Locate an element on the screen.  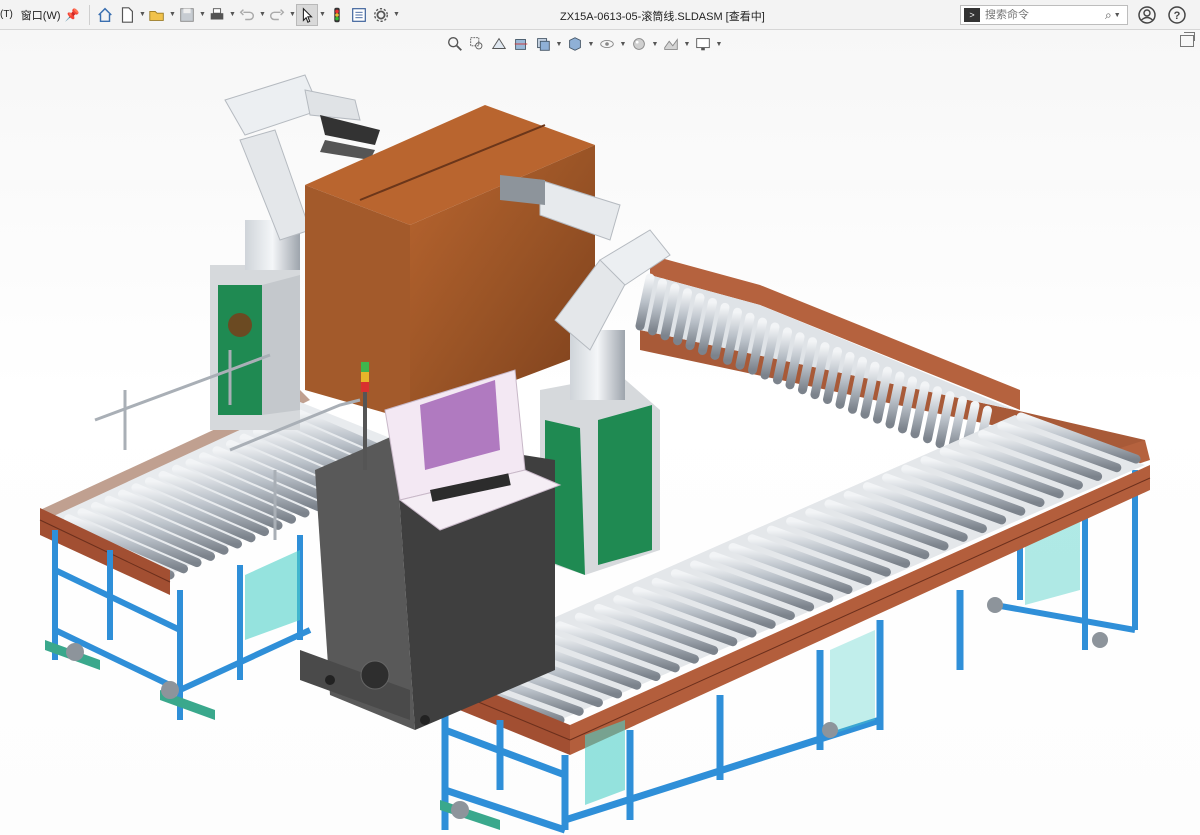
print-button is located at coordinates (217, 15).